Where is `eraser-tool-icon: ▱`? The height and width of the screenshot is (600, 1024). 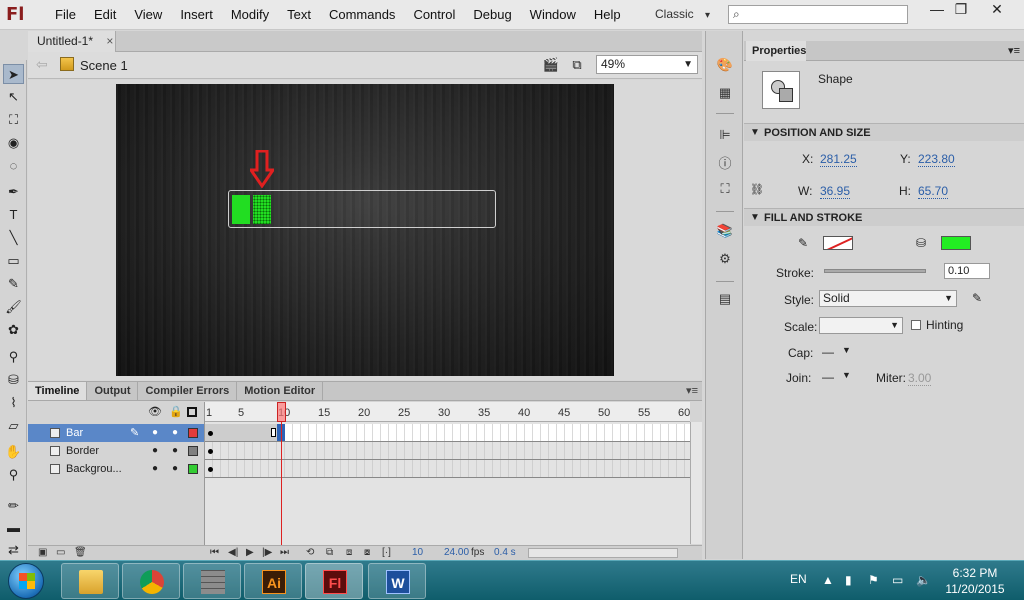 eraser-tool-icon: ▱ is located at coordinates (13, 426).